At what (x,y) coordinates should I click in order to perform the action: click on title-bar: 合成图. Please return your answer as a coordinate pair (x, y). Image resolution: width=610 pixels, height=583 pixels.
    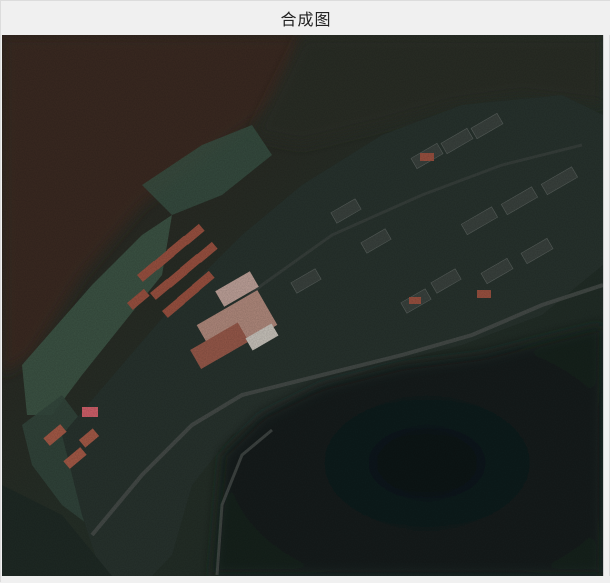
    Looking at the image, I should click on (305, 18).